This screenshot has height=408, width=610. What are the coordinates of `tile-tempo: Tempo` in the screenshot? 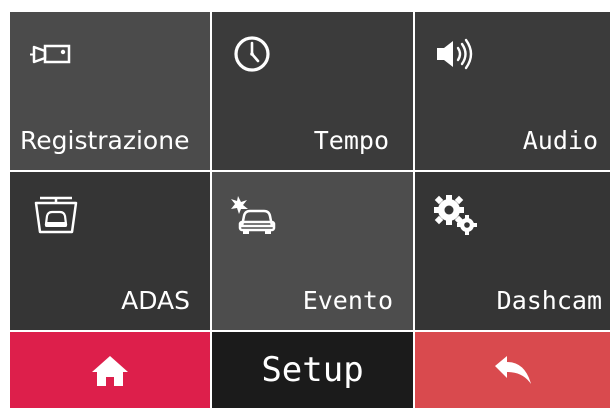 It's located at (312, 91).